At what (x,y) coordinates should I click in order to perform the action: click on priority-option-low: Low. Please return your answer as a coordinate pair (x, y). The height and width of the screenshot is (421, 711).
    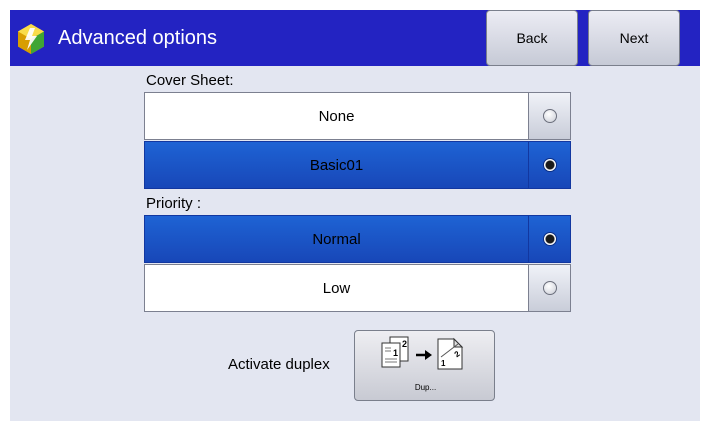
    Looking at the image, I should click on (357, 288).